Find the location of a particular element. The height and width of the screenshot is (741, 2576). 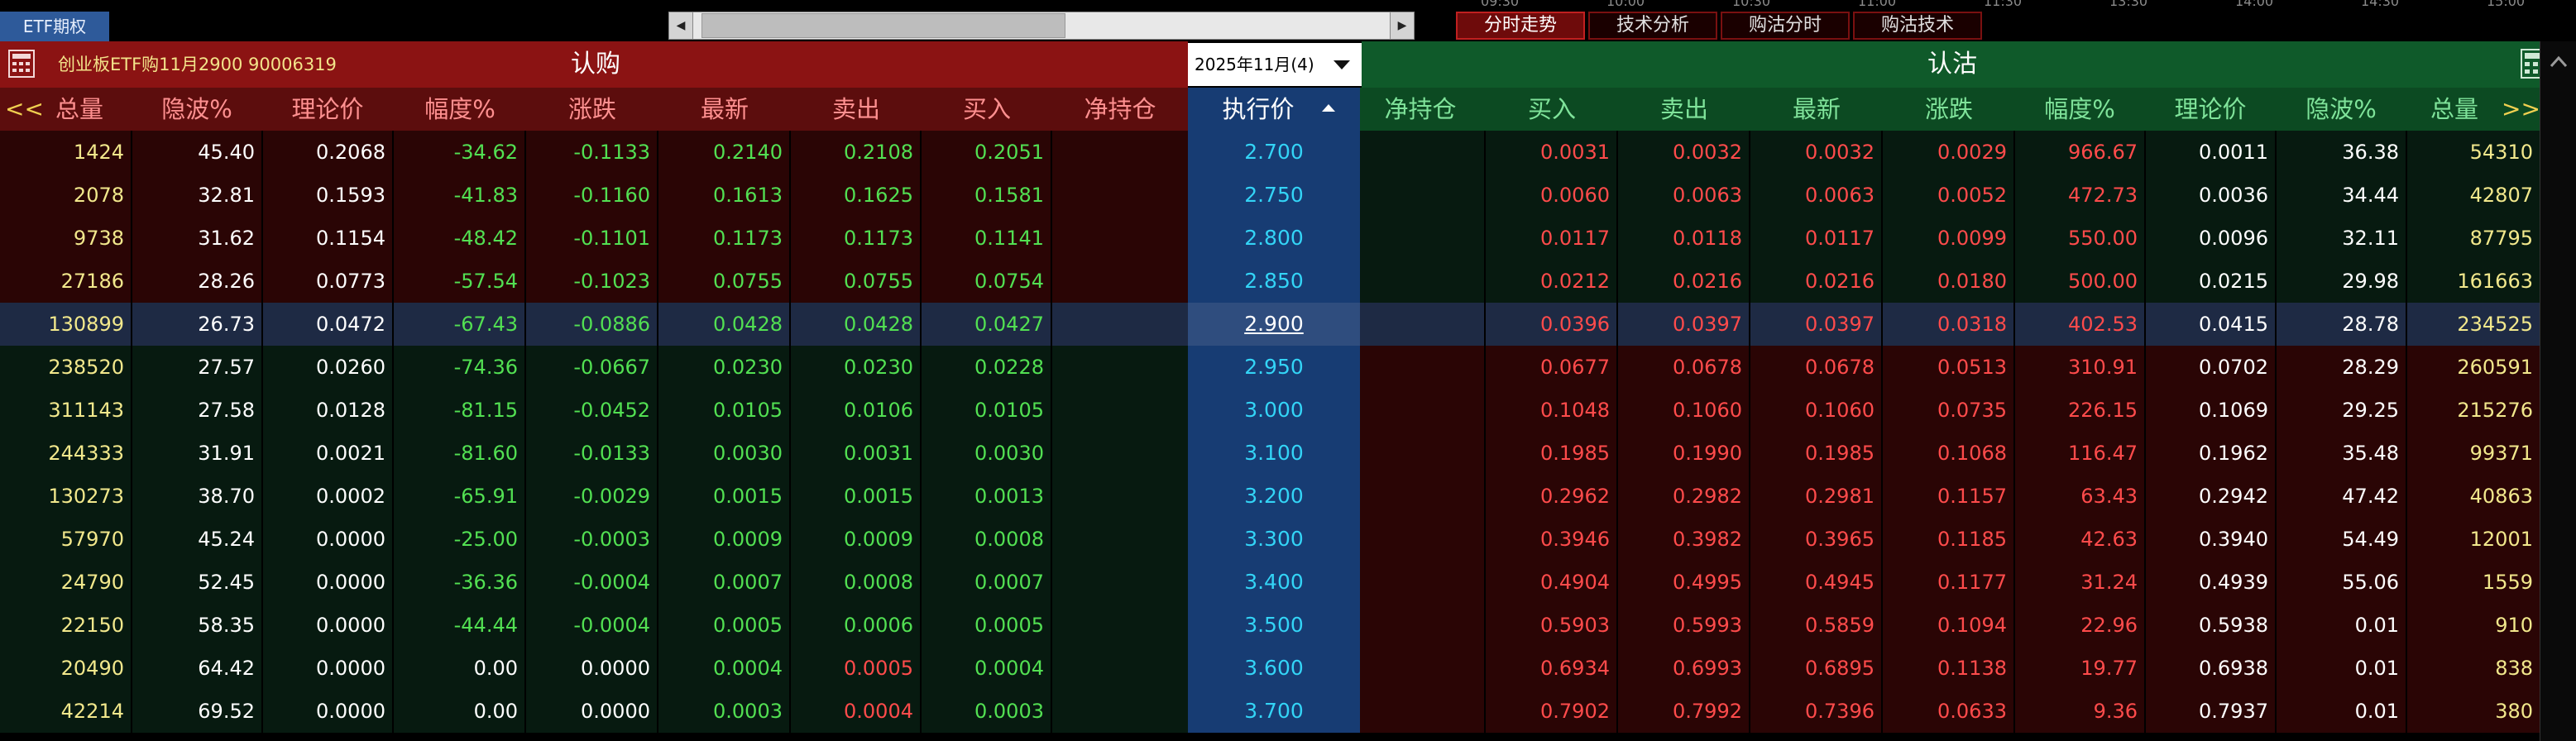

call-theo-cell: 0.1593 is located at coordinates (327, 195).